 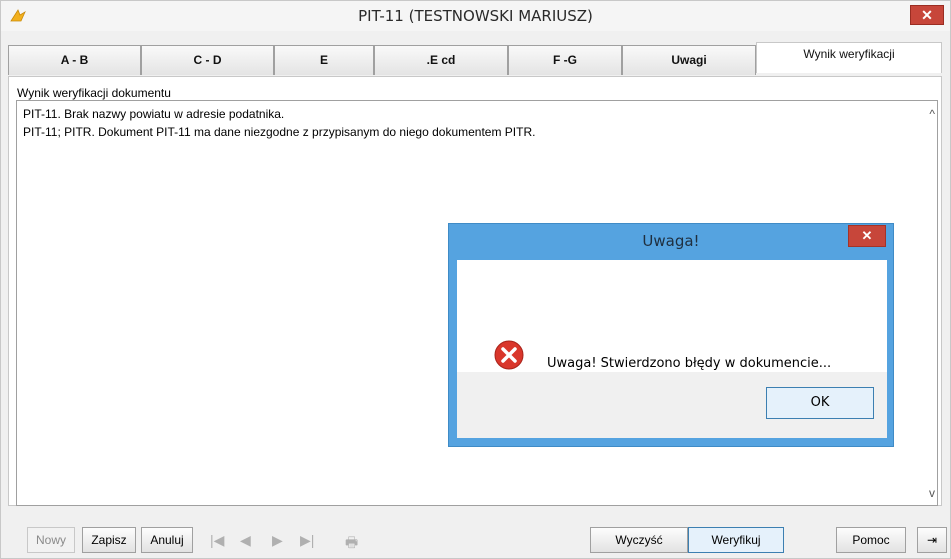 I want to click on exit-icon: ⇥, so click(x=932, y=540).